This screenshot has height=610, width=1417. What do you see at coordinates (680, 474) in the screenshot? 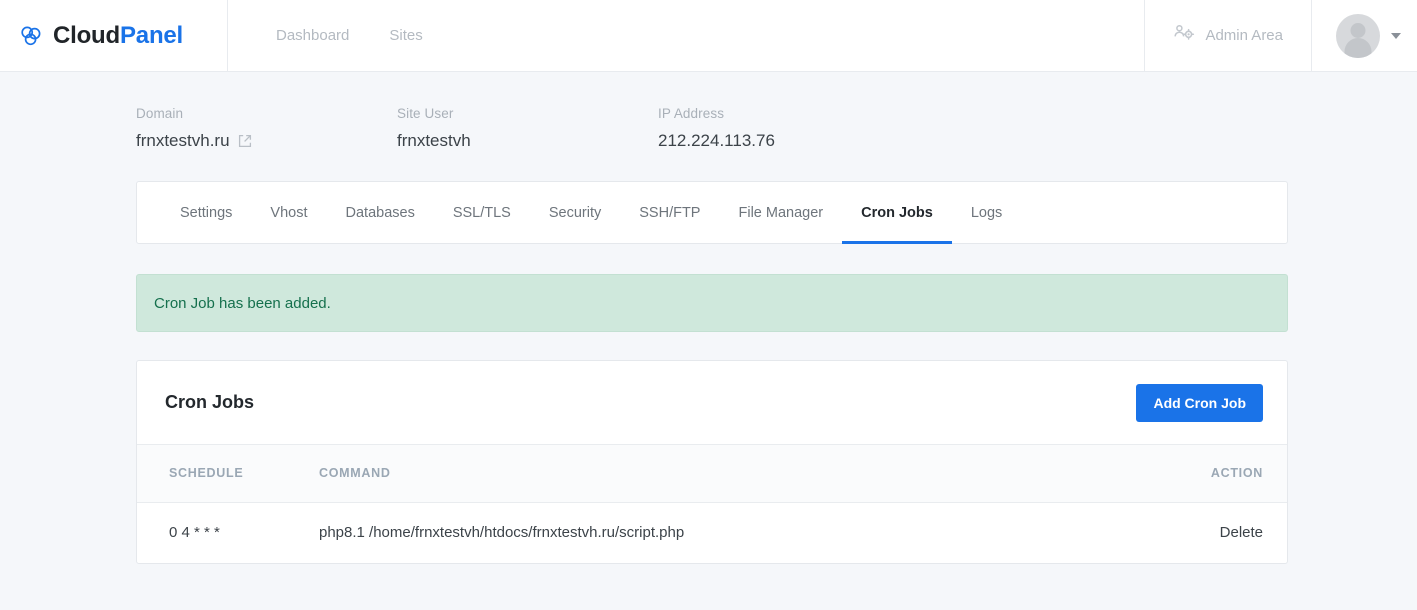
I see `column-header-command: Command` at bounding box center [680, 474].